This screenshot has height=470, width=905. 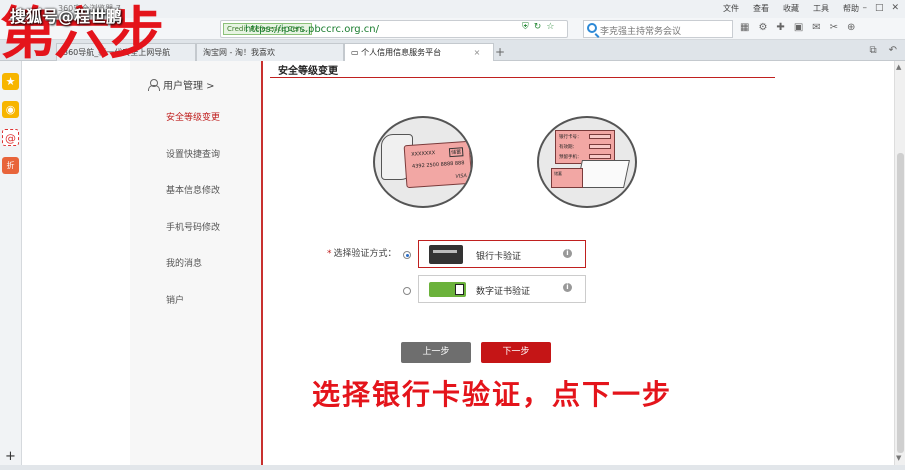 I want to click on tab-credit-platform: ▭ 个人信用信息服务平台 ×, so click(x=419, y=52).